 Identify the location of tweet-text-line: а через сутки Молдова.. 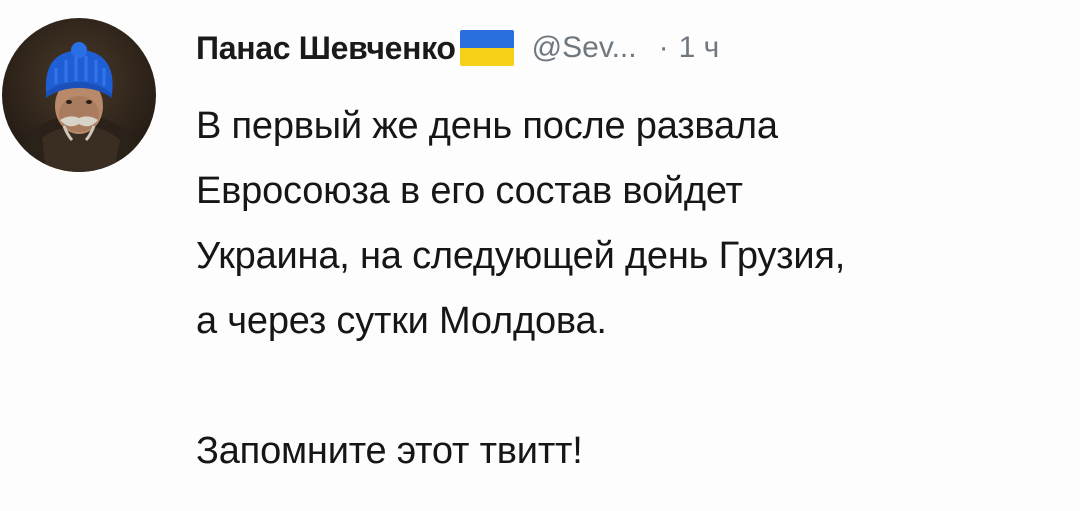
(401, 321).